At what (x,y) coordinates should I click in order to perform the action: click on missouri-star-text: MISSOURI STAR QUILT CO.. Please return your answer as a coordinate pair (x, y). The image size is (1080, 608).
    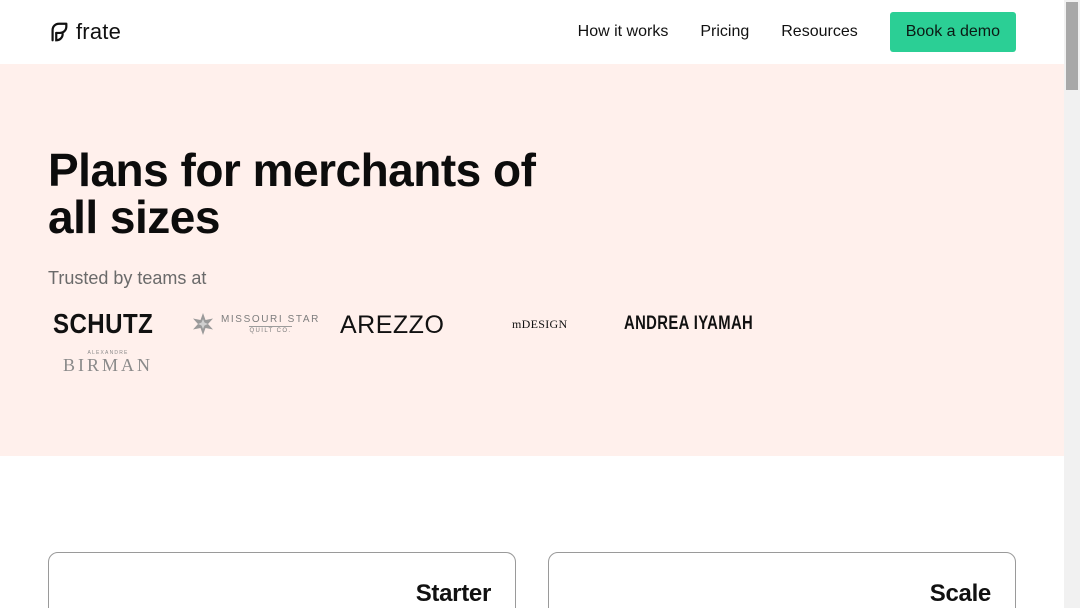
    Looking at the image, I should click on (270, 324).